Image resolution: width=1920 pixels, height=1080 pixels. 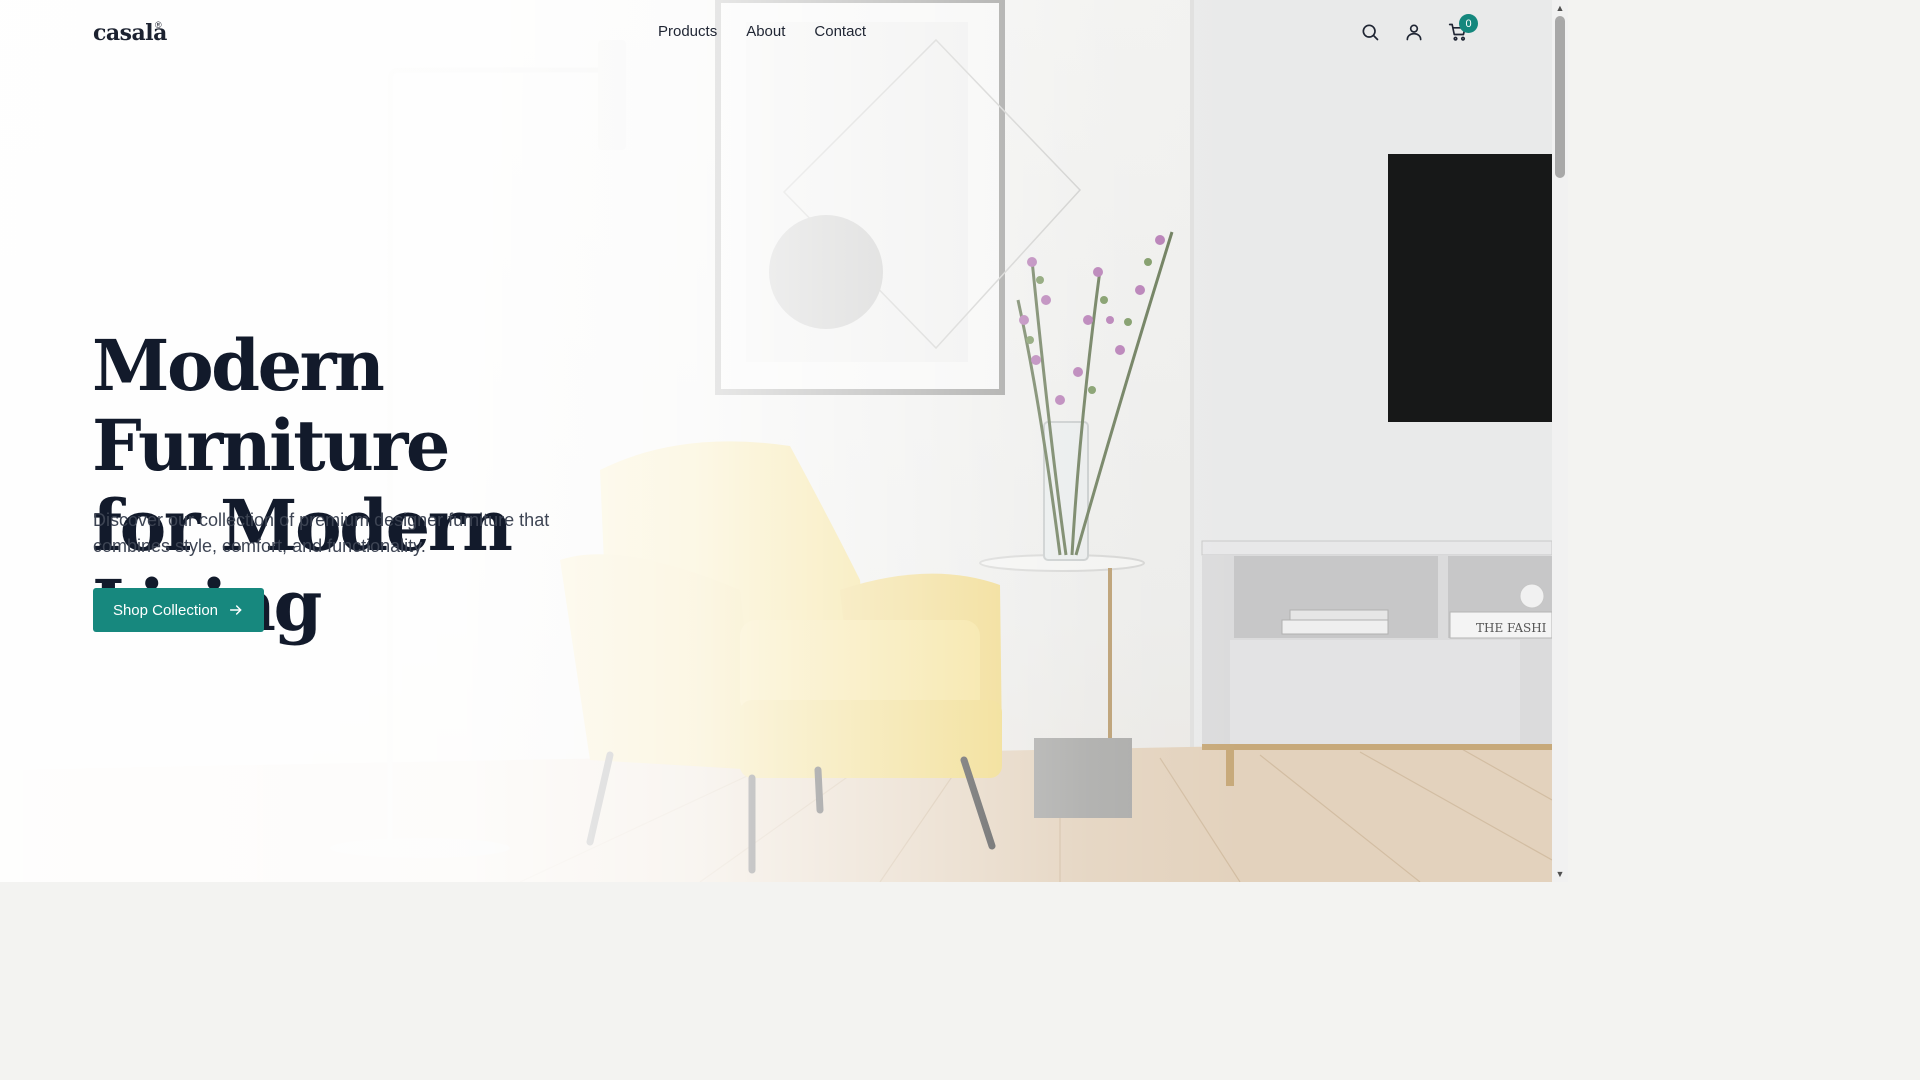 What do you see at coordinates (235, 610) in the screenshot?
I see `arrow-right-icon` at bounding box center [235, 610].